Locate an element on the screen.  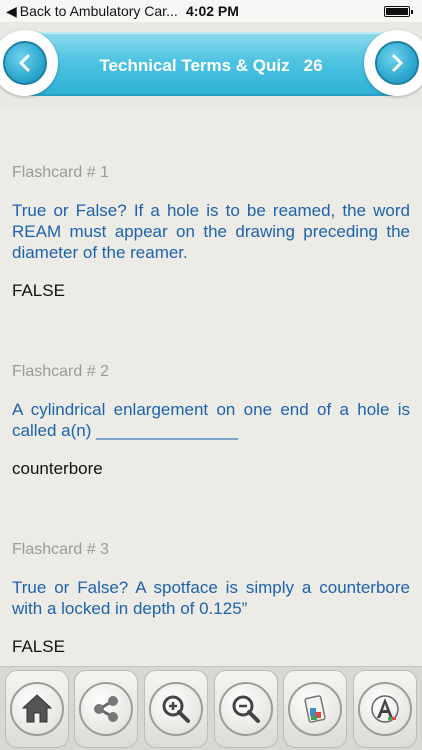
font-icon is located at coordinates (385, 708).